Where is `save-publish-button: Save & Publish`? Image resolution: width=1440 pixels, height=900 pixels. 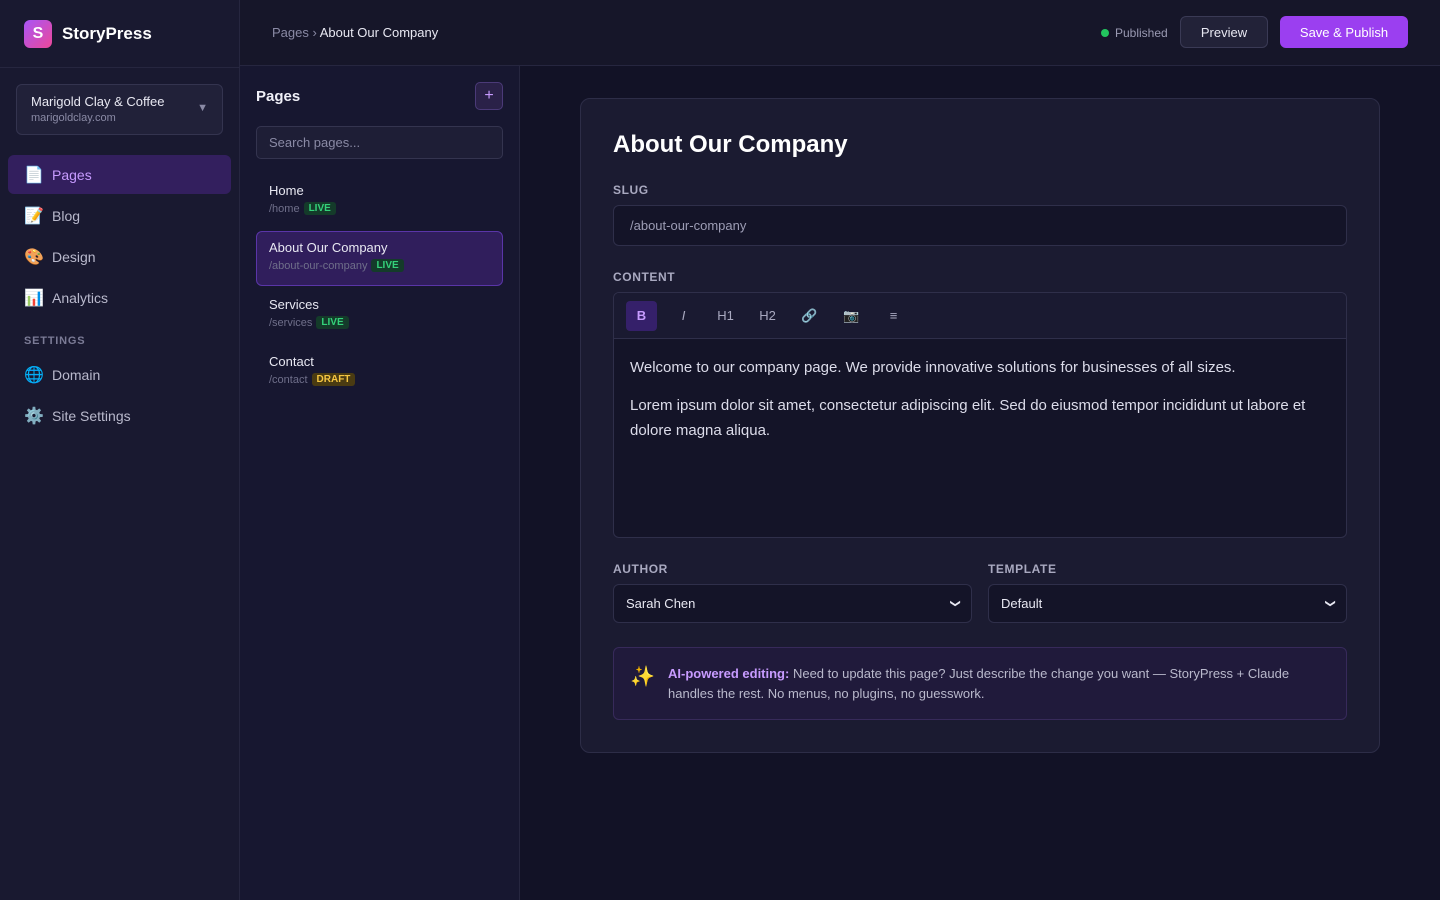 save-publish-button: Save & Publish is located at coordinates (1344, 32).